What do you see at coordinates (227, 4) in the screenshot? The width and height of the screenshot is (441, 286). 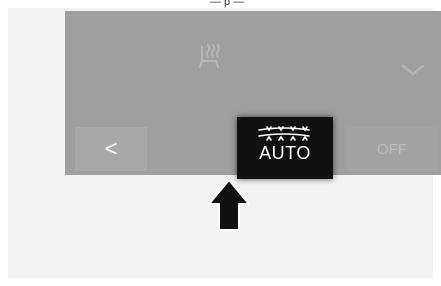 I see `top-page-label: — p —` at bounding box center [227, 4].